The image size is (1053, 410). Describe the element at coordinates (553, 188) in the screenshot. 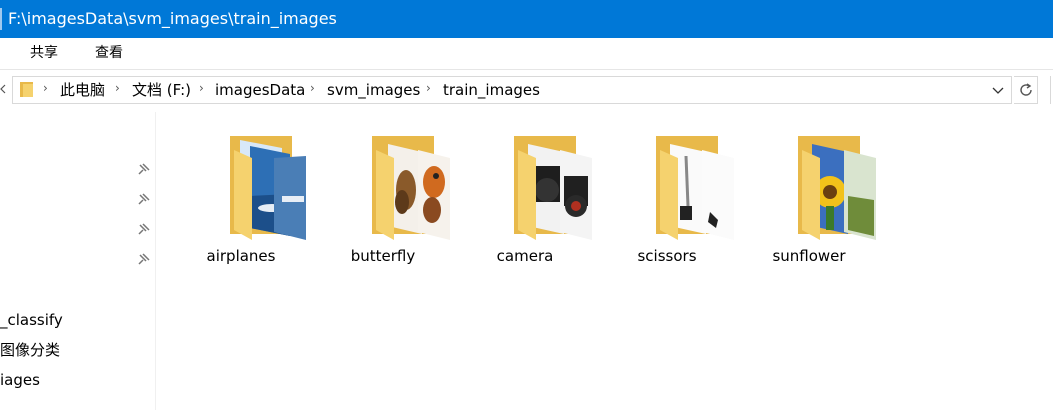

I see `folder-camera-icon` at that location.